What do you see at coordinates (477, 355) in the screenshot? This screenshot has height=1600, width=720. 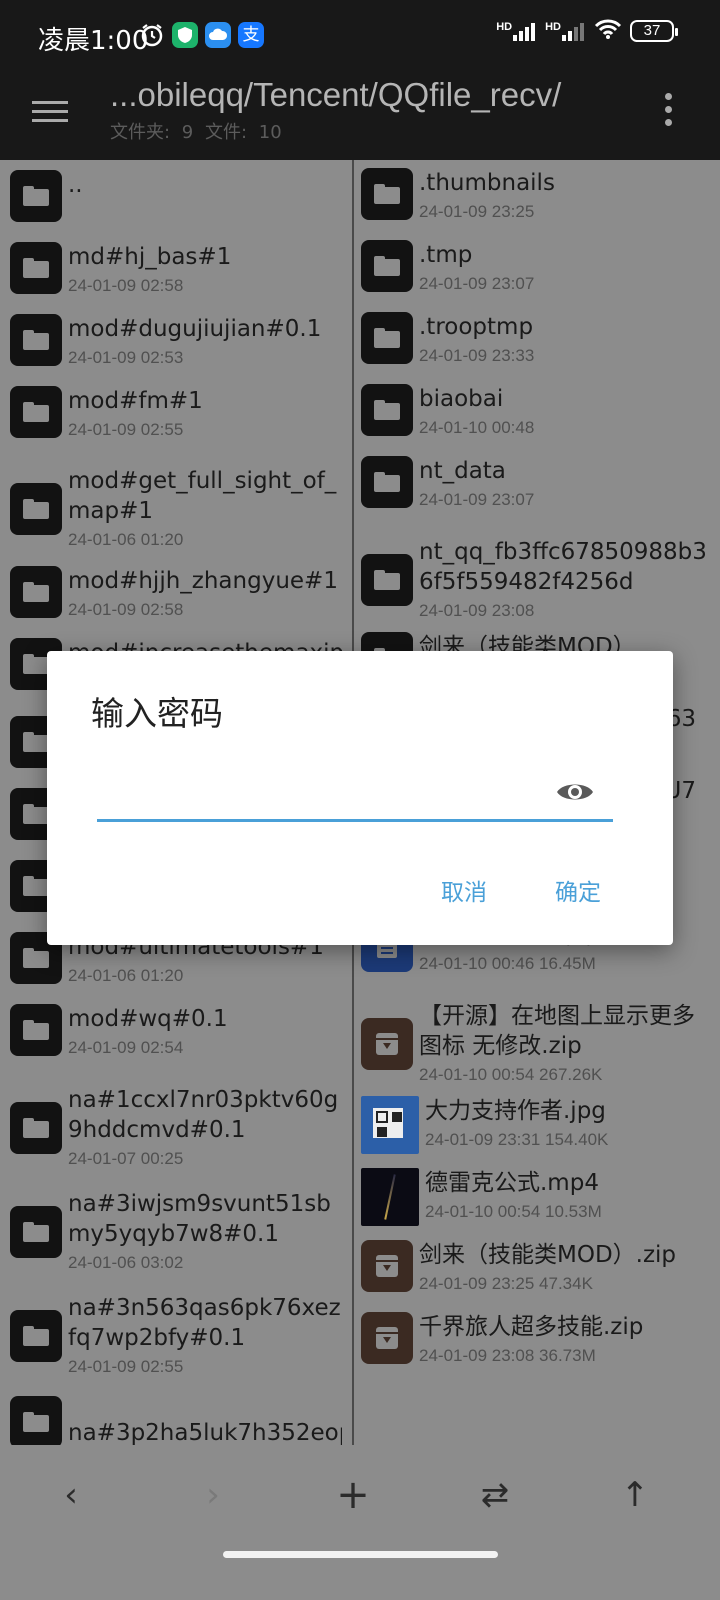 I see `file-meta: 24-01-09 23:33` at bounding box center [477, 355].